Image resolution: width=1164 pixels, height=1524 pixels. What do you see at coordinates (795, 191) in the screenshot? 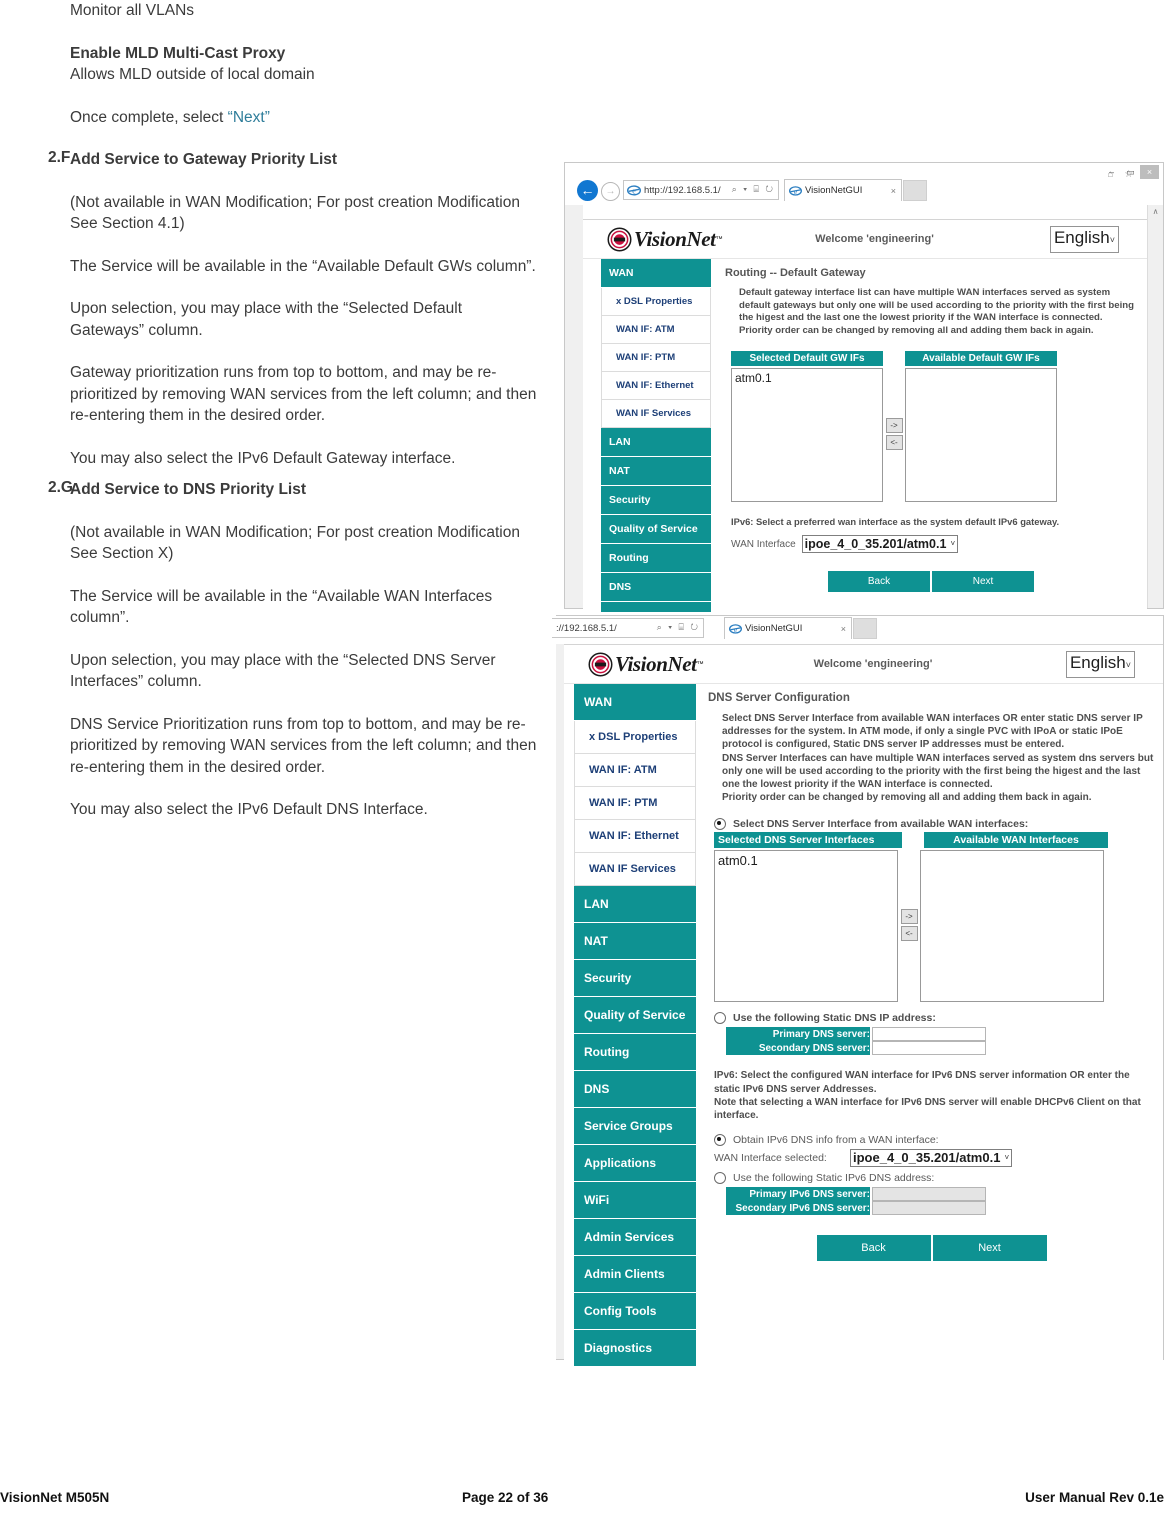
I see `ie-logo-icon: e` at bounding box center [795, 191].